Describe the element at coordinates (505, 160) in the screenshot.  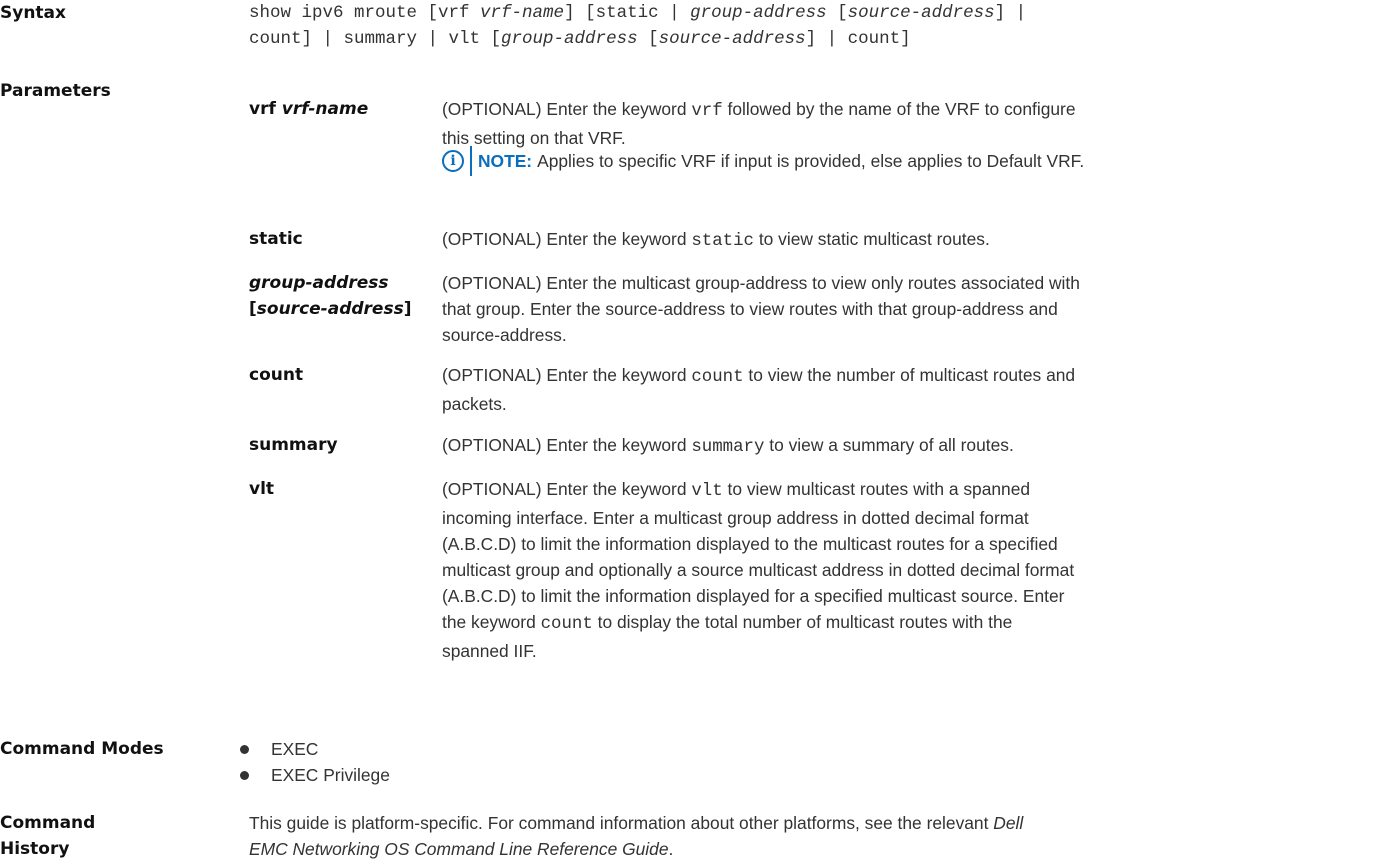
I see `note-label: NOTE:` at that location.